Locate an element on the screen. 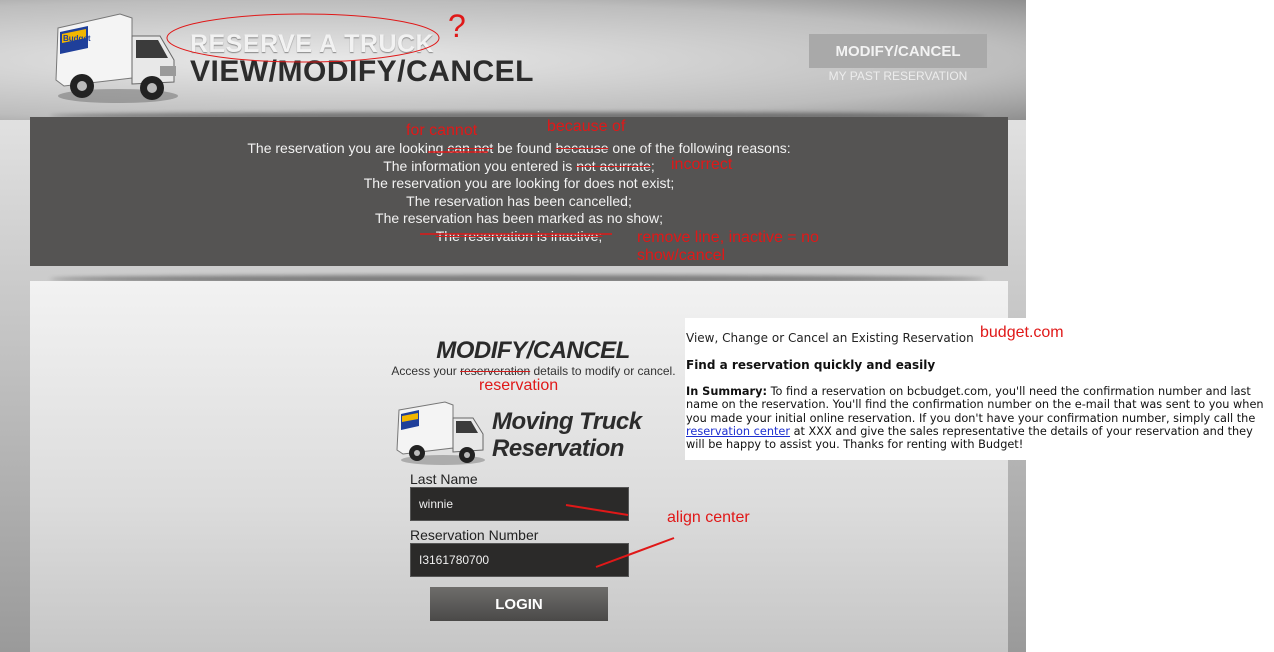  annotation-remove-line: remove line, inactive = no is located at coordinates (728, 237).